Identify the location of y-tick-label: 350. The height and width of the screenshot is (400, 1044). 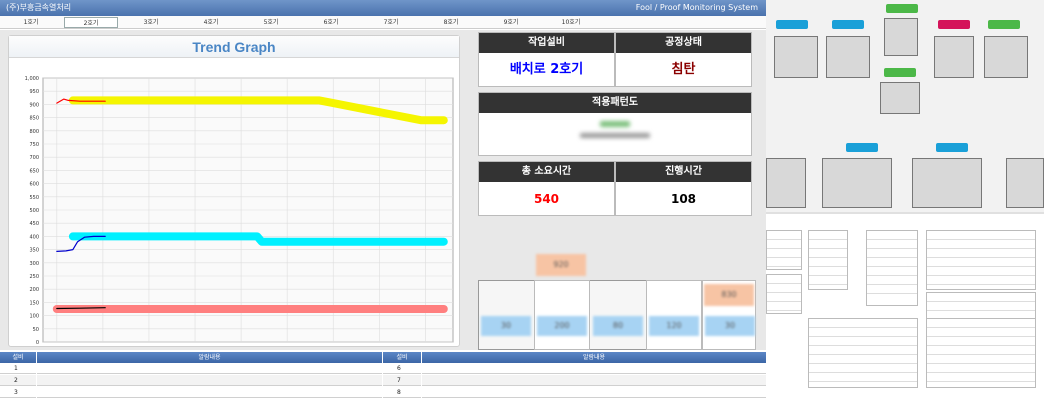
(34, 251).